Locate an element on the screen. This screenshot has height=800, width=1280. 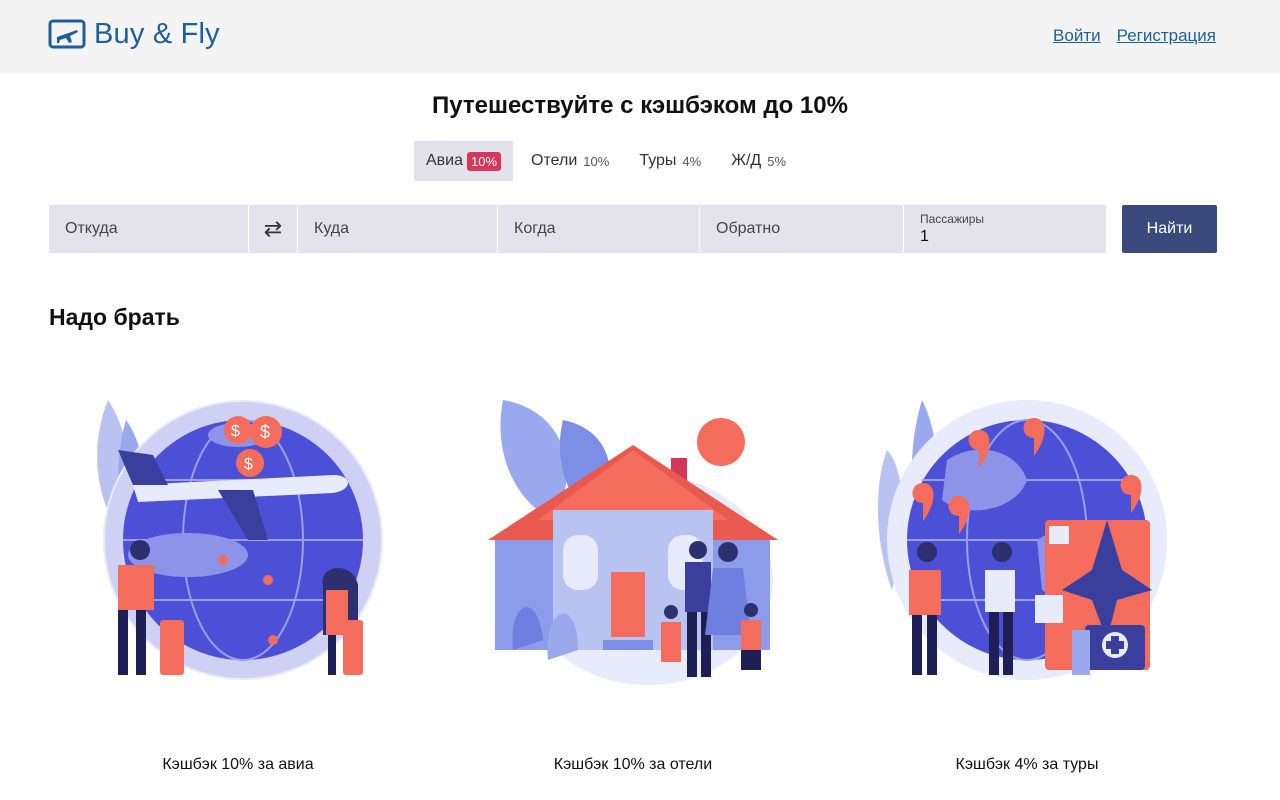
tab-tours: Туры 4% is located at coordinates (670, 161).